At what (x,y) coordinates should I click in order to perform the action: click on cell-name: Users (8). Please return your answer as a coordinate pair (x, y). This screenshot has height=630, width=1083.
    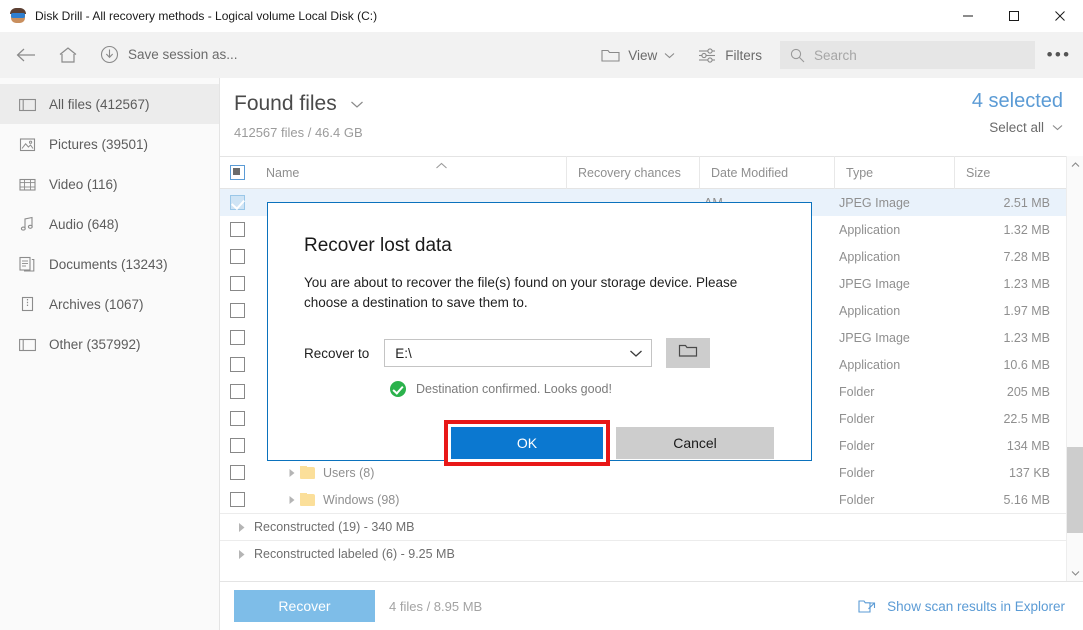
    Looking at the image, I should click on (410, 472).